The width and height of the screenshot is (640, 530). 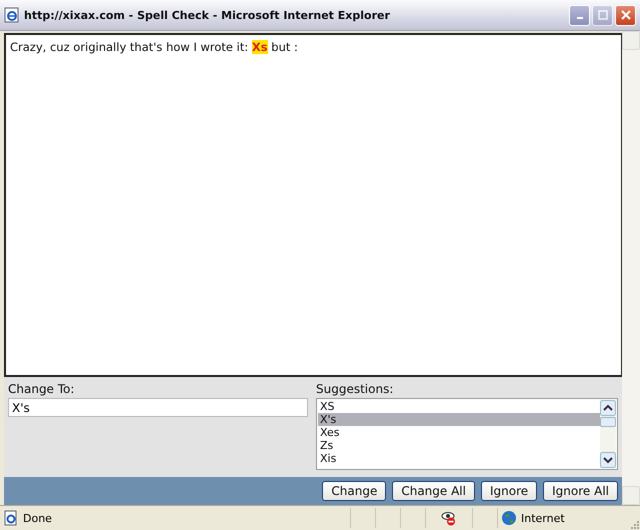 I want to click on suggestions-label: Suggestions:, so click(x=355, y=389).